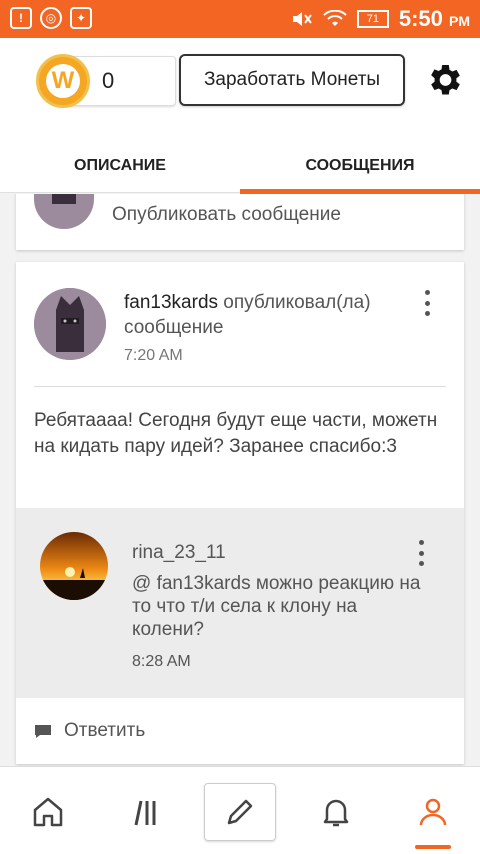 The height and width of the screenshot is (854, 480). I want to click on notifications-icon, so click(336, 812).